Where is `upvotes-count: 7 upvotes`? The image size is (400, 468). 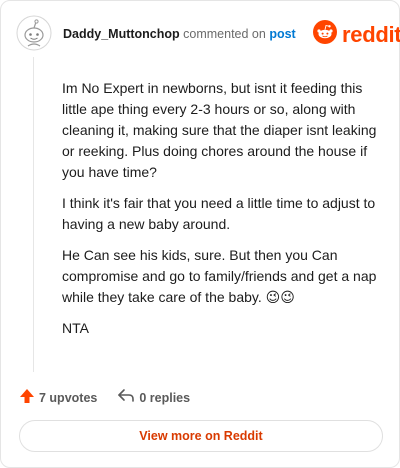
upvotes-count: 7 upvotes is located at coordinates (68, 397).